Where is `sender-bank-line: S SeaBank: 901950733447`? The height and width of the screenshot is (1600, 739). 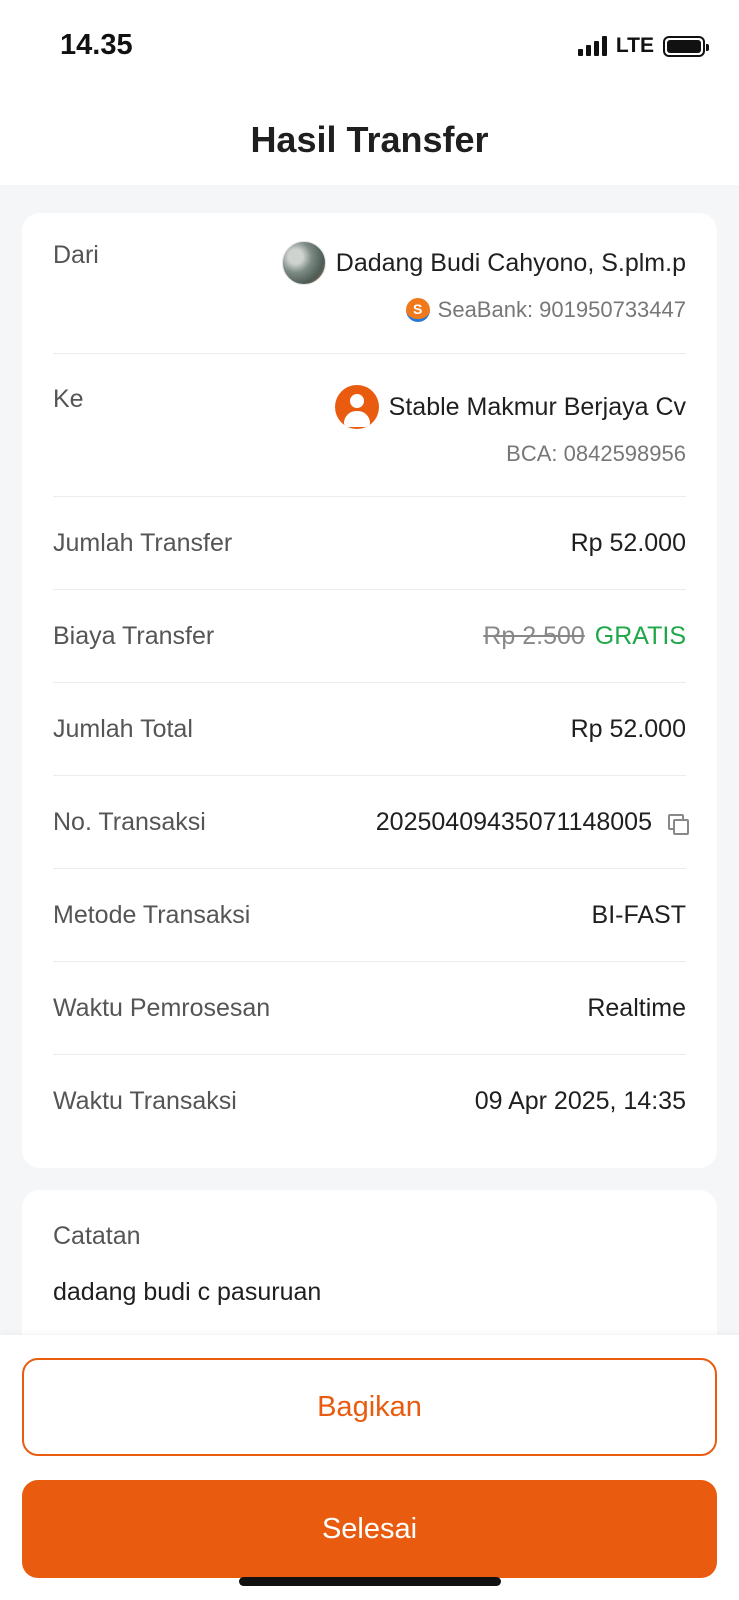
sender-bank-line: S SeaBank: 901950733447 is located at coordinates (545, 310).